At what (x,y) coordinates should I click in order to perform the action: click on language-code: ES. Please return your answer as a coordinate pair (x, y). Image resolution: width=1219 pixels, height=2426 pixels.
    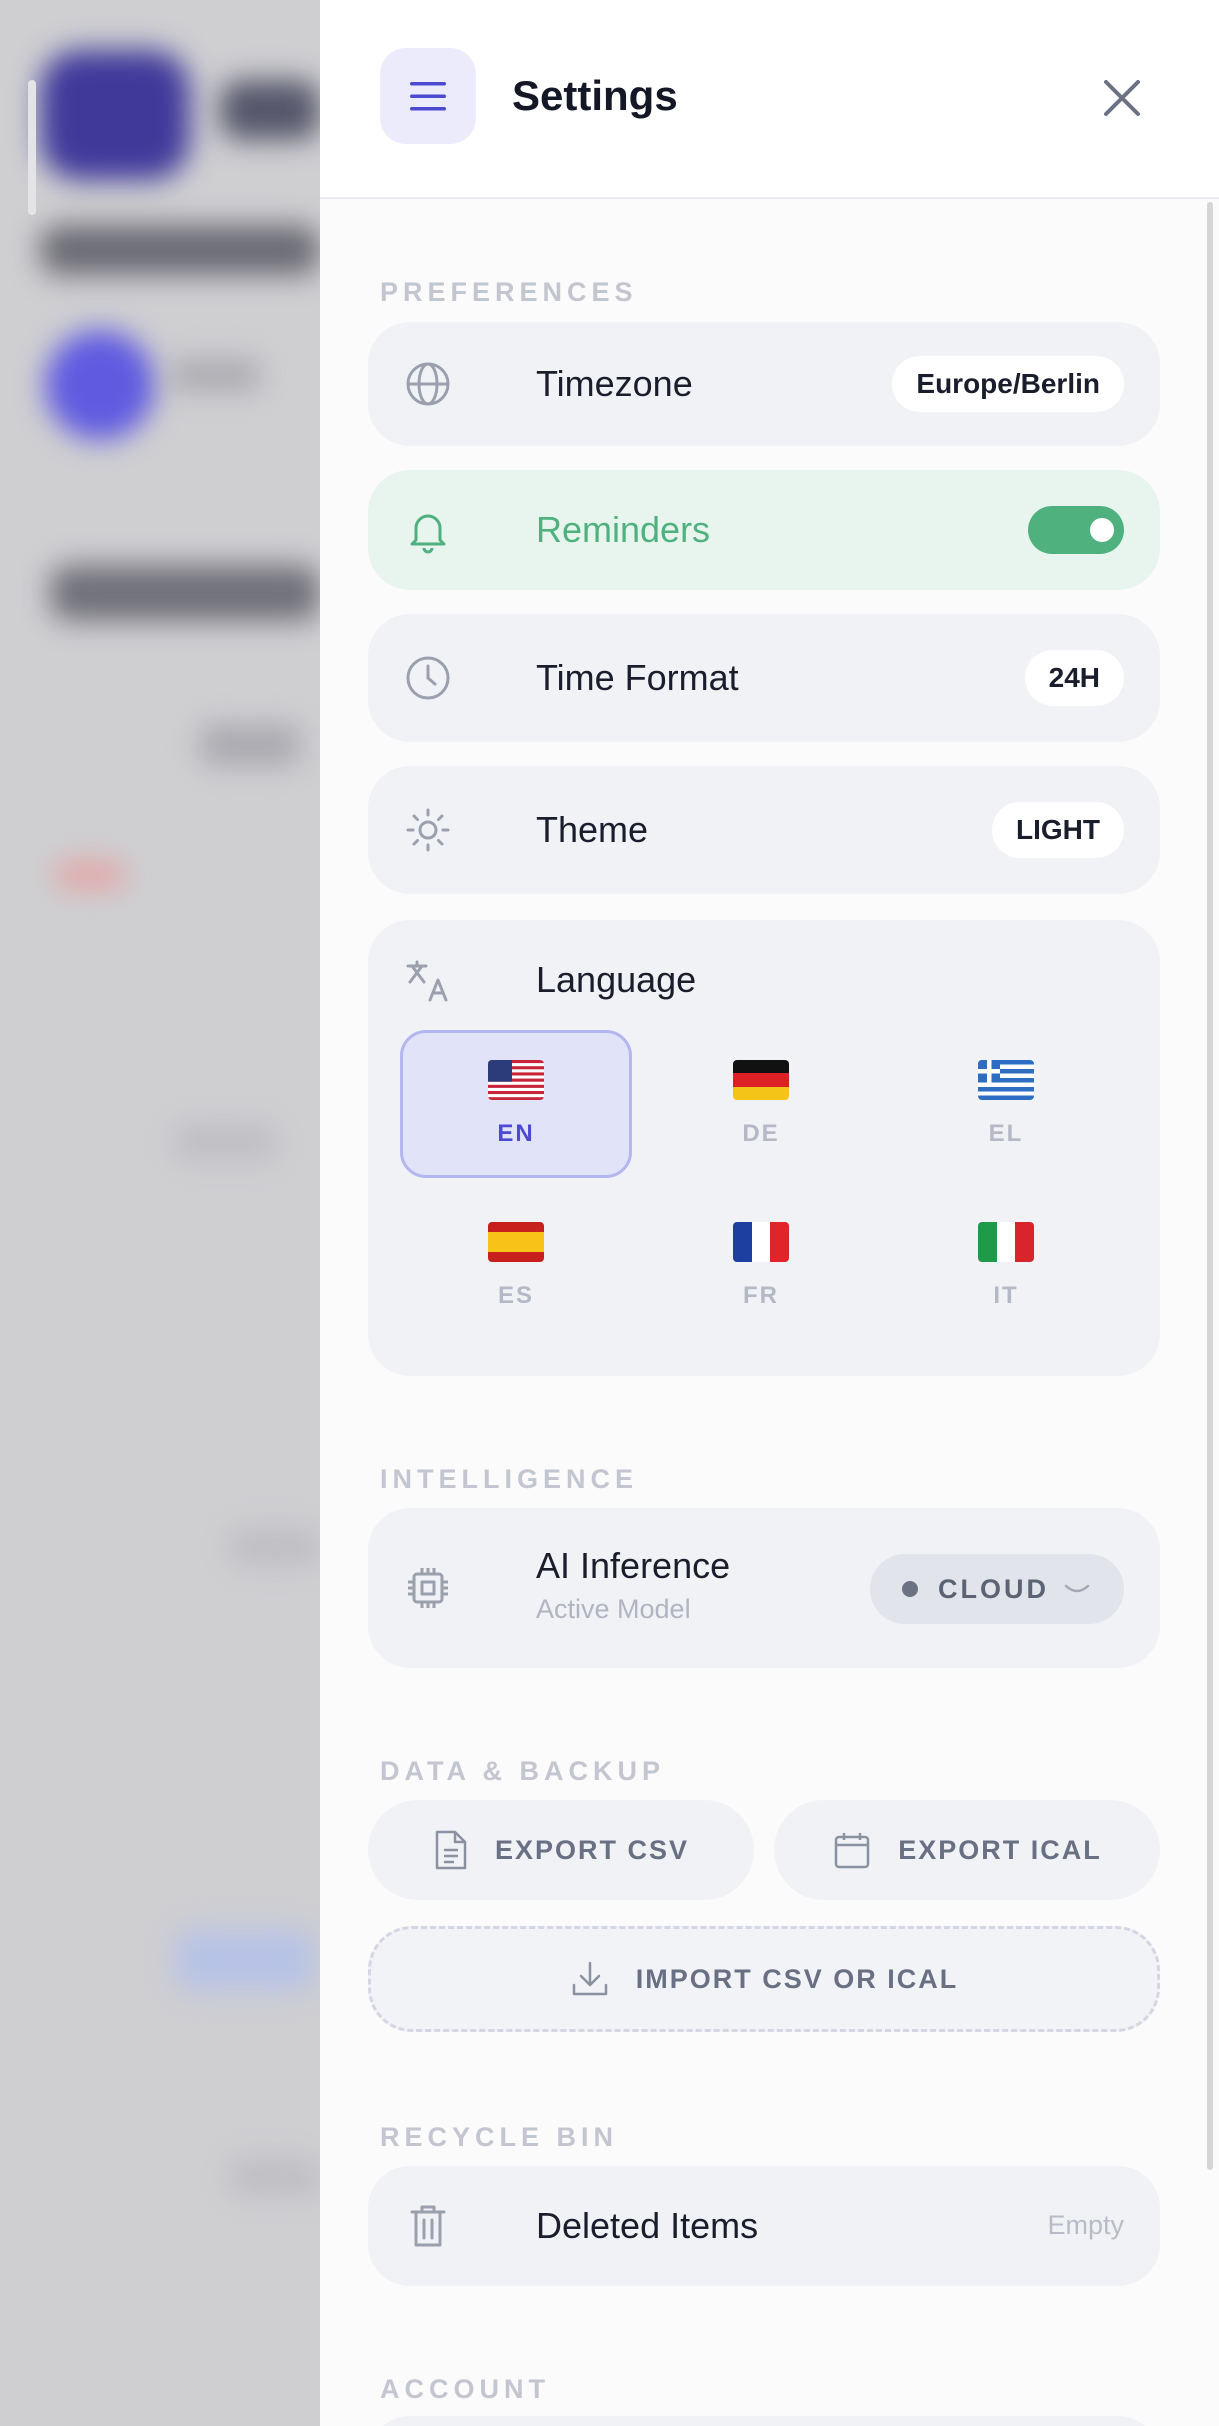
    Looking at the image, I should click on (515, 1295).